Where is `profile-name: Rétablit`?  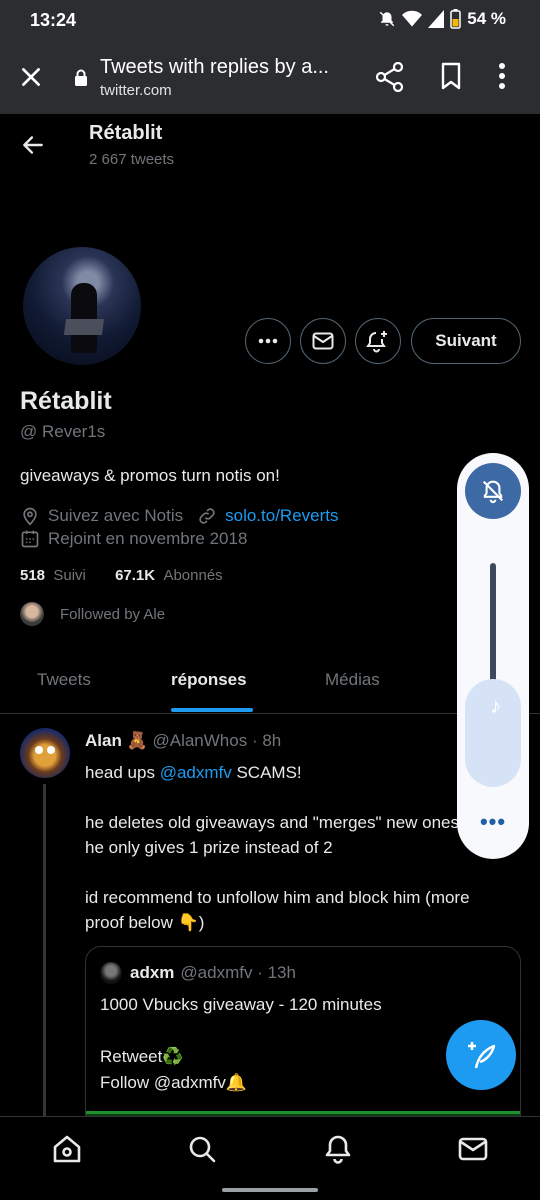
profile-name: Rétablit is located at coordinates (66, 401).